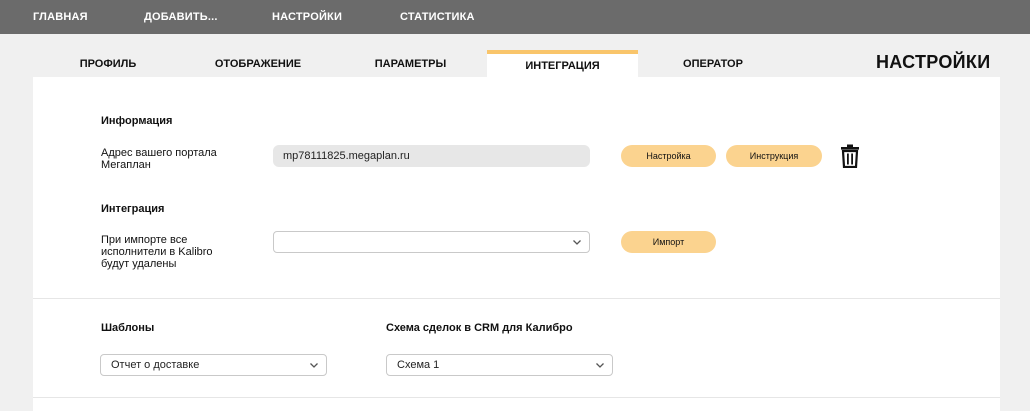 The width and height of the screenshot is (1030, 411). I want to click on integration-section-title: Интеграция, so click(133, 209).